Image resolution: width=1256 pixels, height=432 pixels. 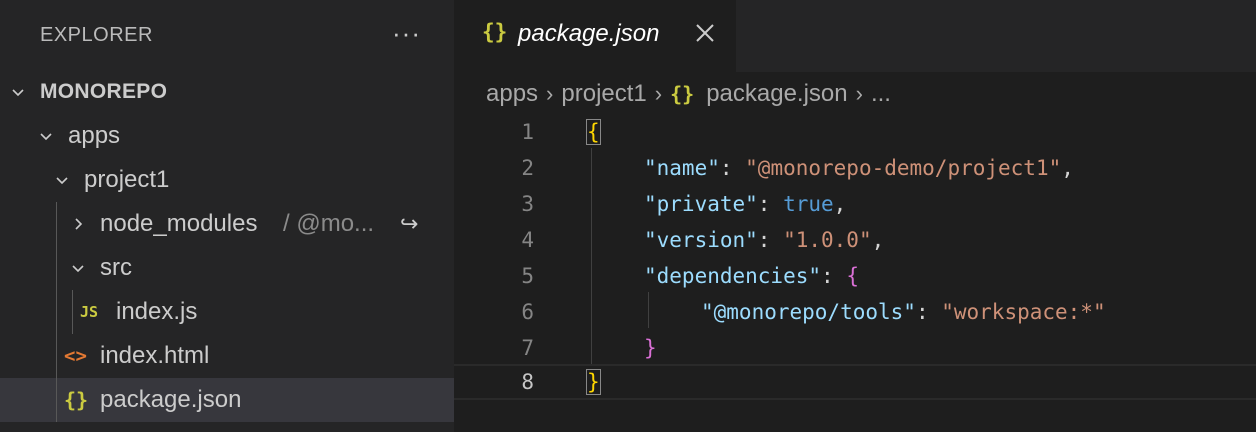 What do you see at coordinates (227, 36) in the screenshot?
I see `explorer-header: EXPLORER ···` at bounding box center [227, 36].